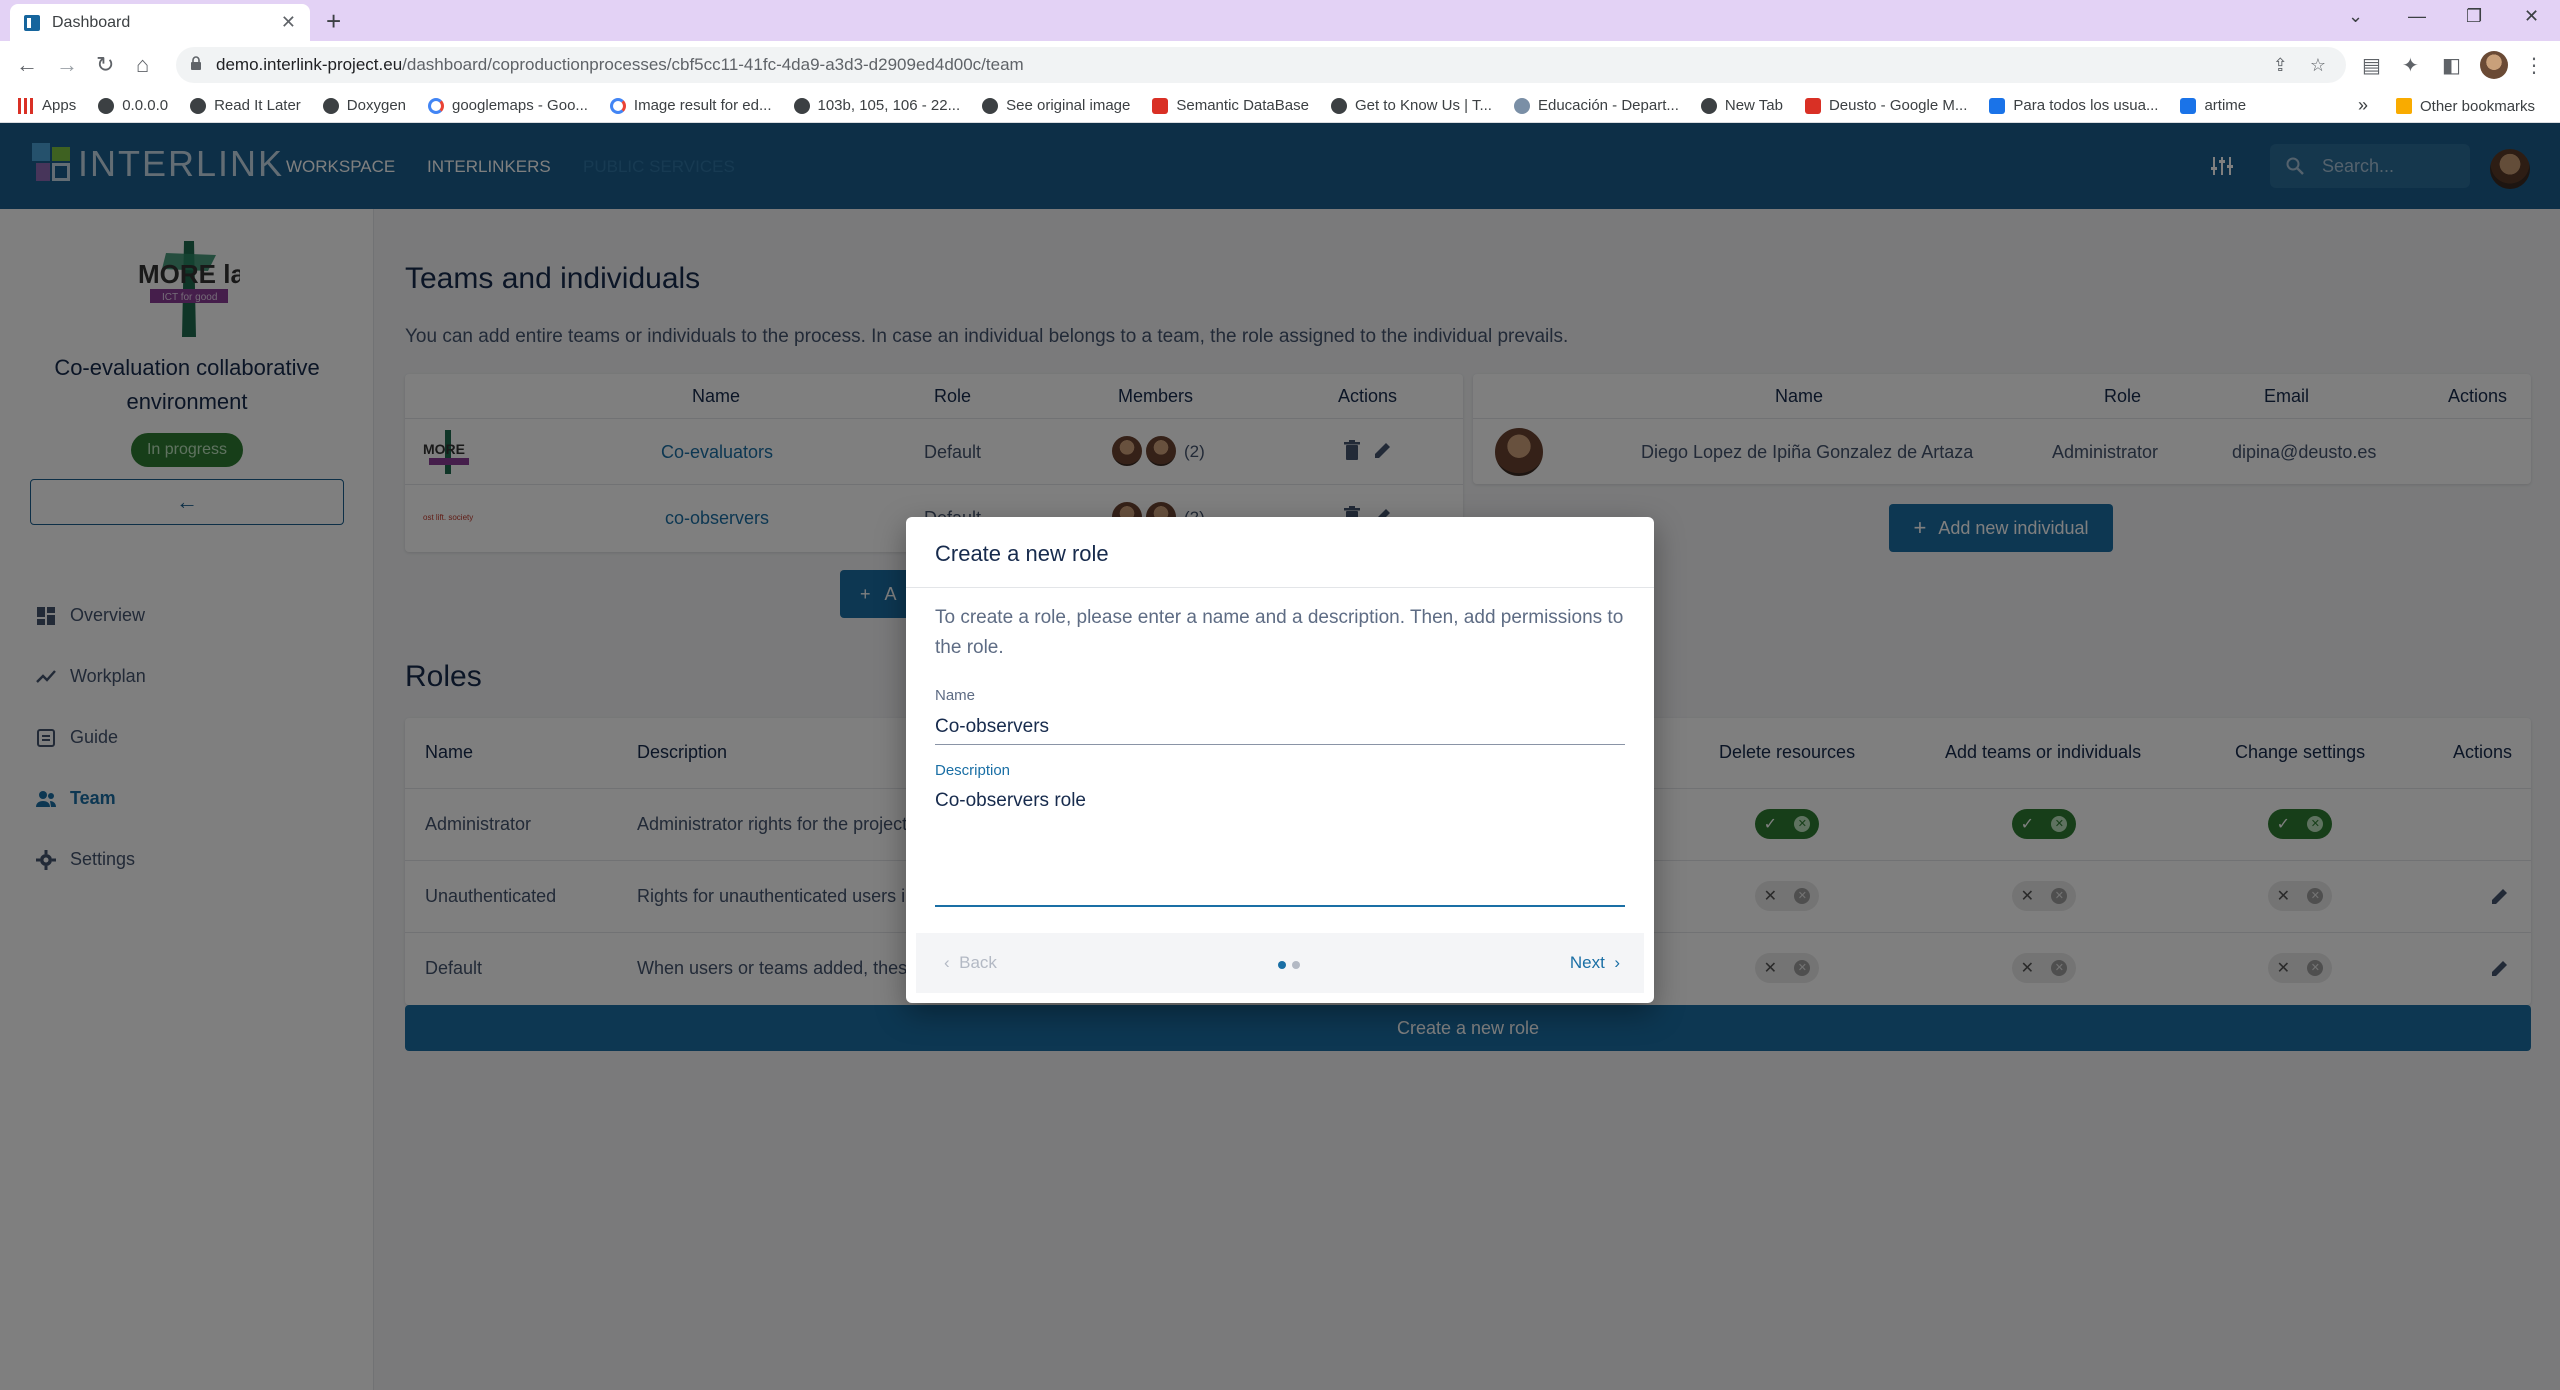  Describe the element at coordinates (973, 770) in the screenshot. I see `description-field-label: Description` at that location.